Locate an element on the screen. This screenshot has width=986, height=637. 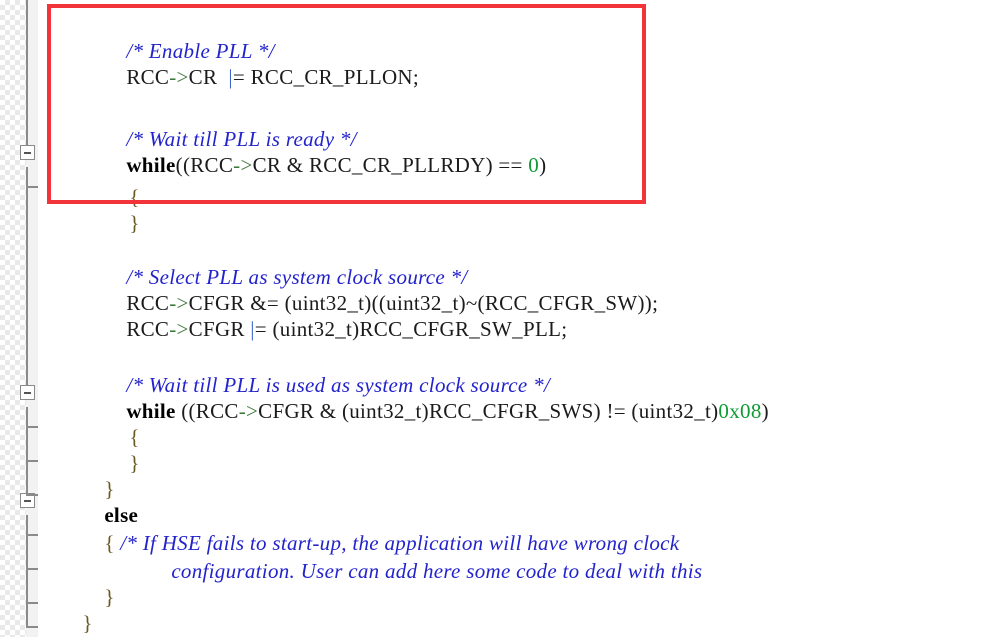
code-line: RCC->CR |= RCC_CR_PLLON; is located at coordinates (256, 57).